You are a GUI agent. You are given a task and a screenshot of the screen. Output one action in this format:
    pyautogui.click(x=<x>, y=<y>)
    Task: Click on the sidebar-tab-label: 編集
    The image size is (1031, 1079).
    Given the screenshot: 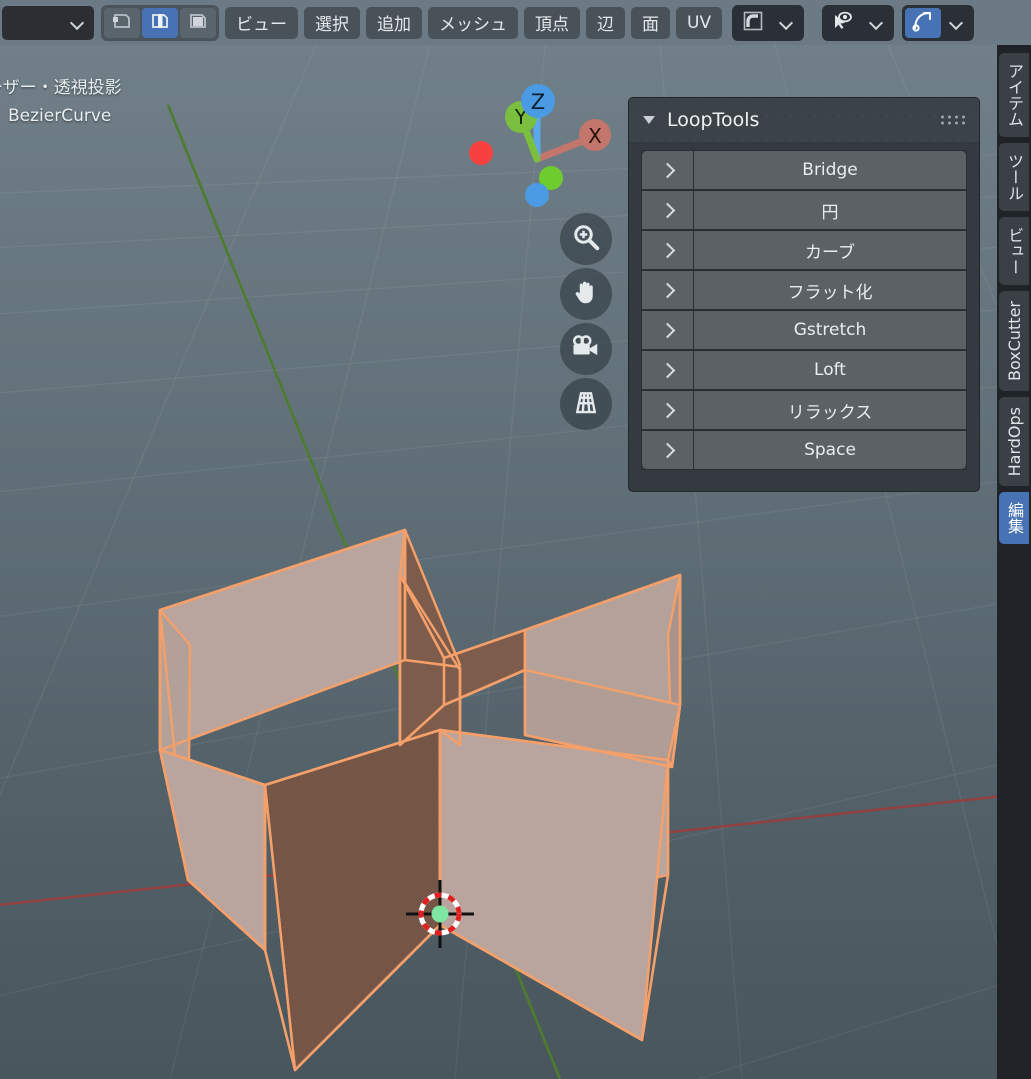 What is the action you would take?
    pyautogui.click(x=1014, y=518)
    